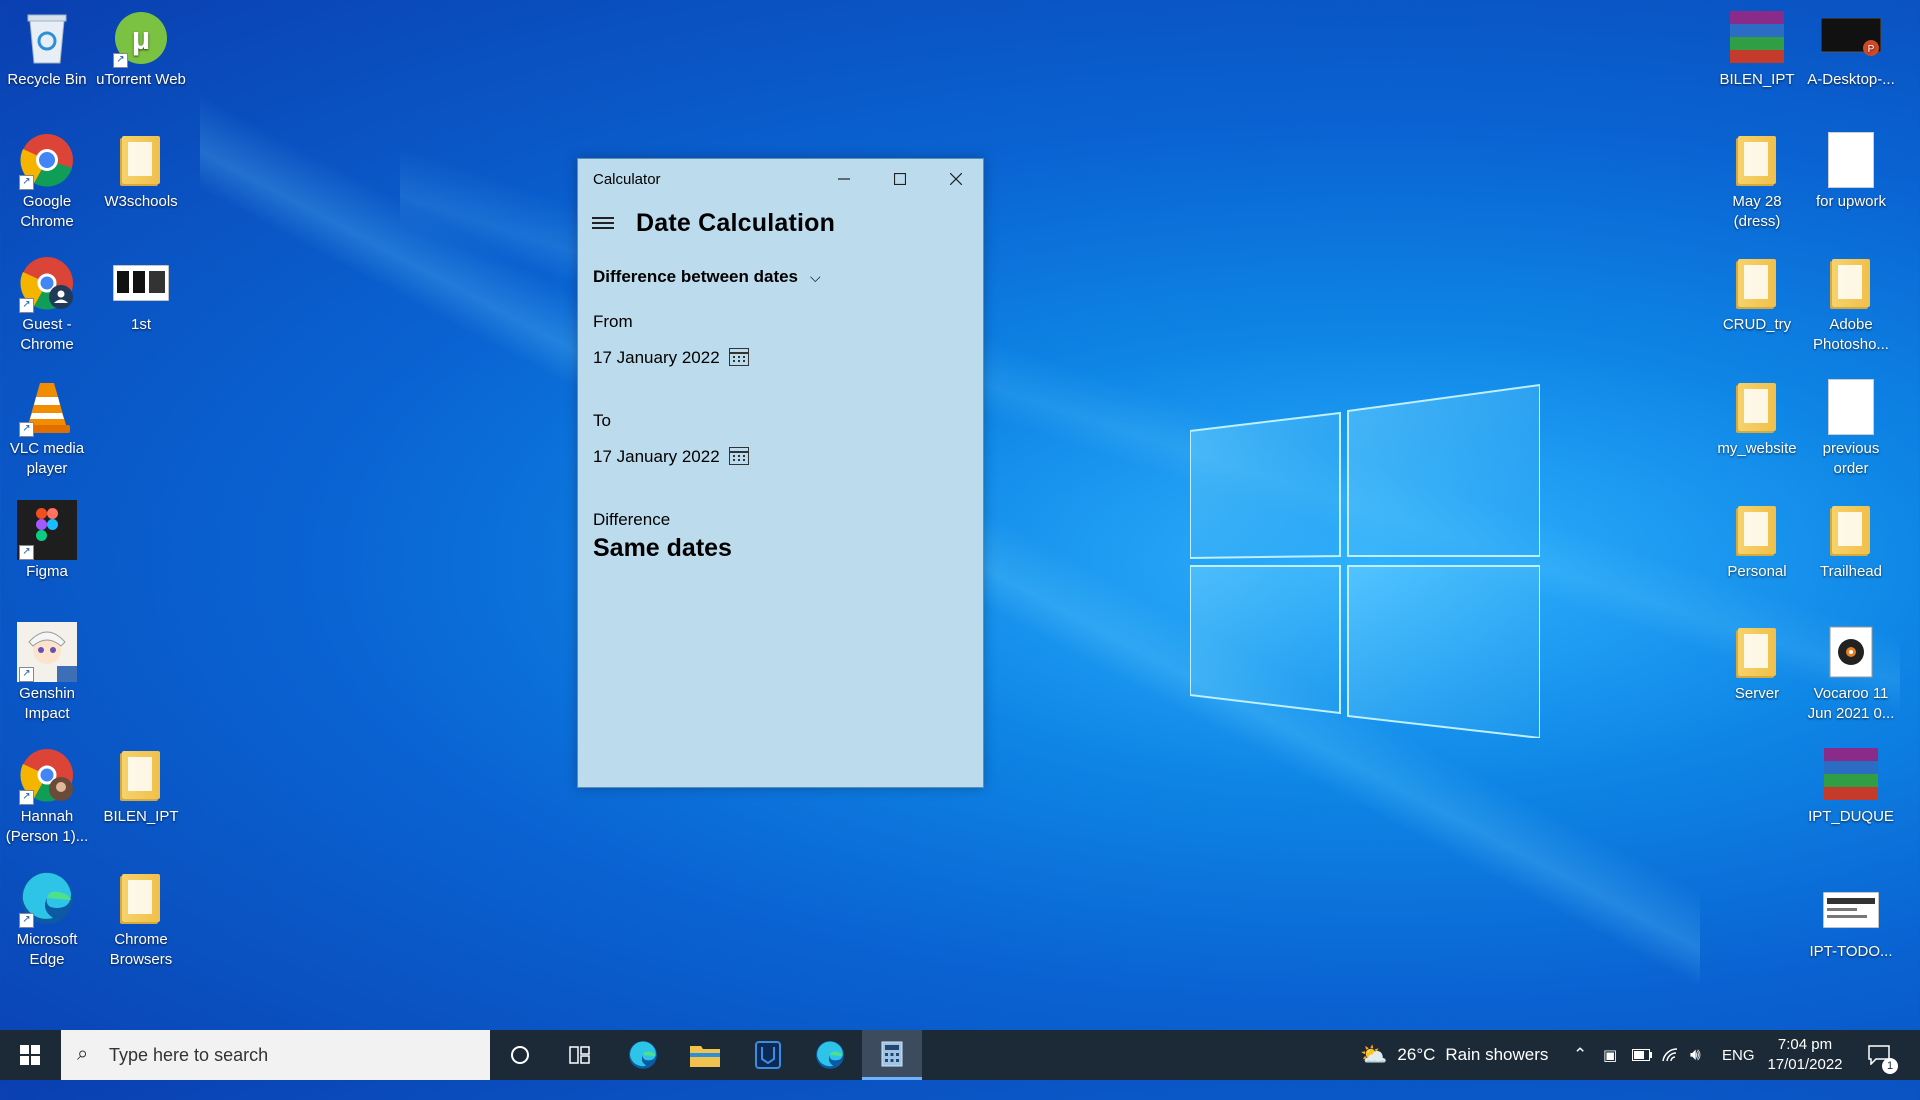 The height and width of the screenshot is (1100, 1920). Describe the element at coordinates (632, 519) in the screenshot. I see `difference-label: Difference` at that location.